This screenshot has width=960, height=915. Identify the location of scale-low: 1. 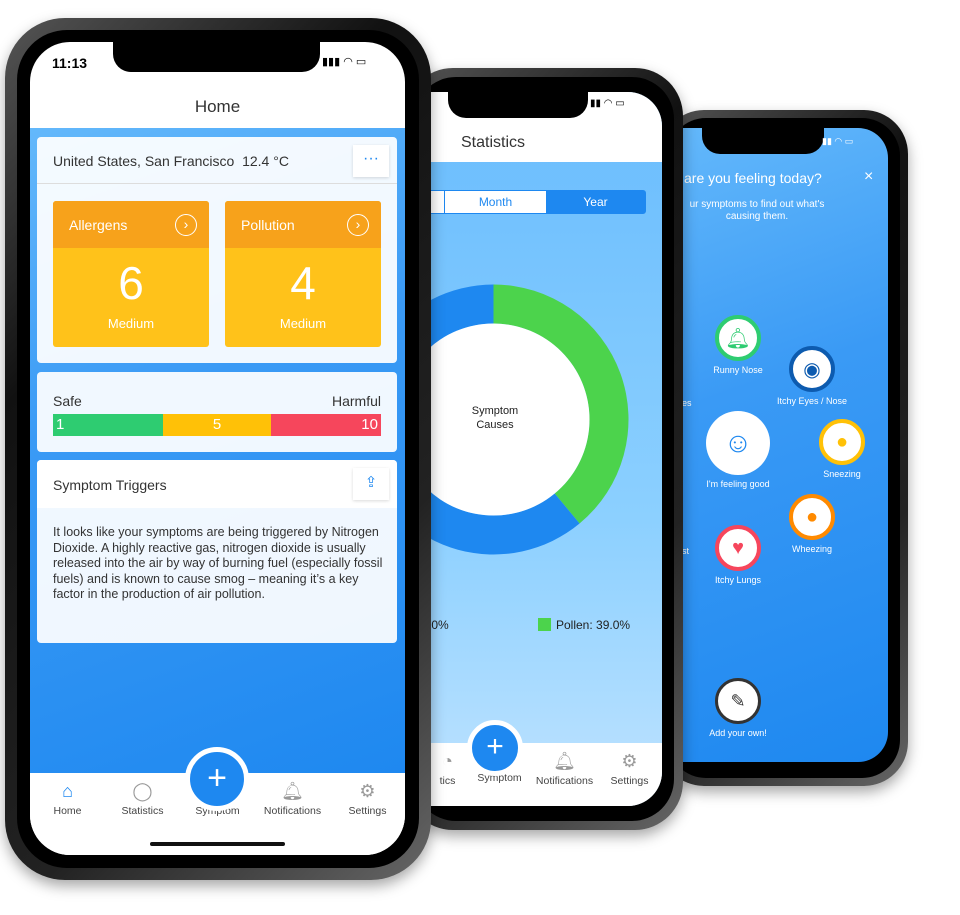
(108, 425).